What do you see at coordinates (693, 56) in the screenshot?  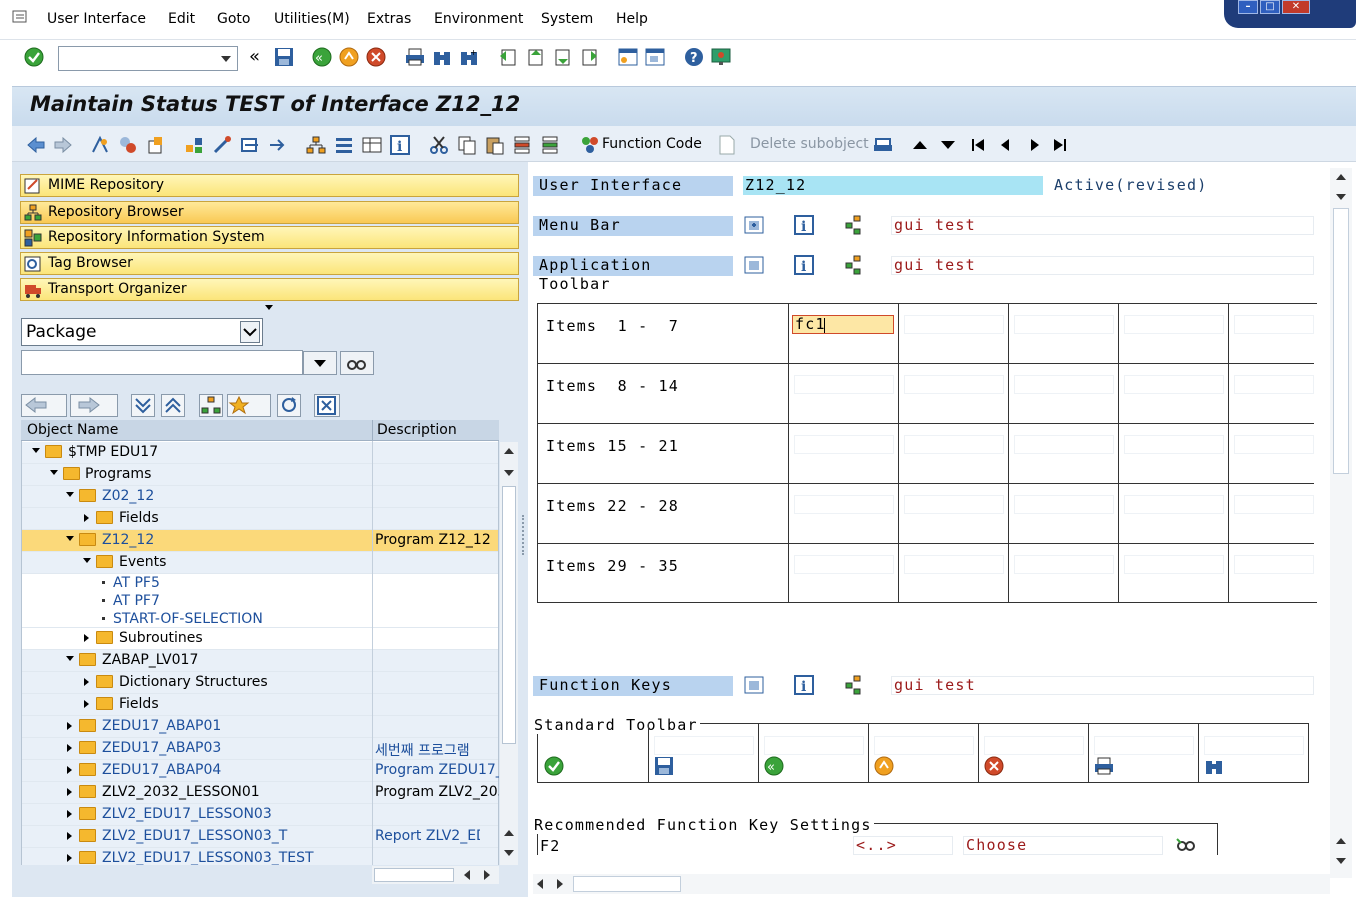 I see `help-icon: ?` at bounding box center [693, 56].